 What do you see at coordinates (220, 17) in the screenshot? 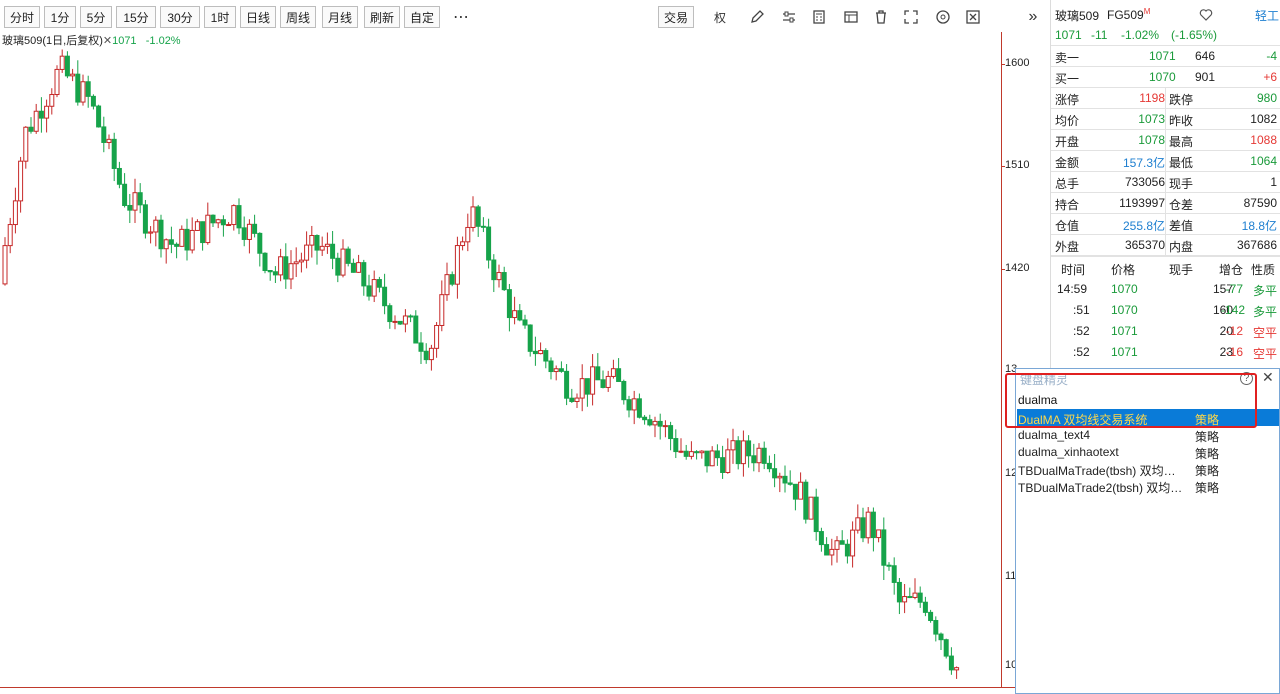
I see `period-button-1hour: 1时` at bounding box center [220, 17].